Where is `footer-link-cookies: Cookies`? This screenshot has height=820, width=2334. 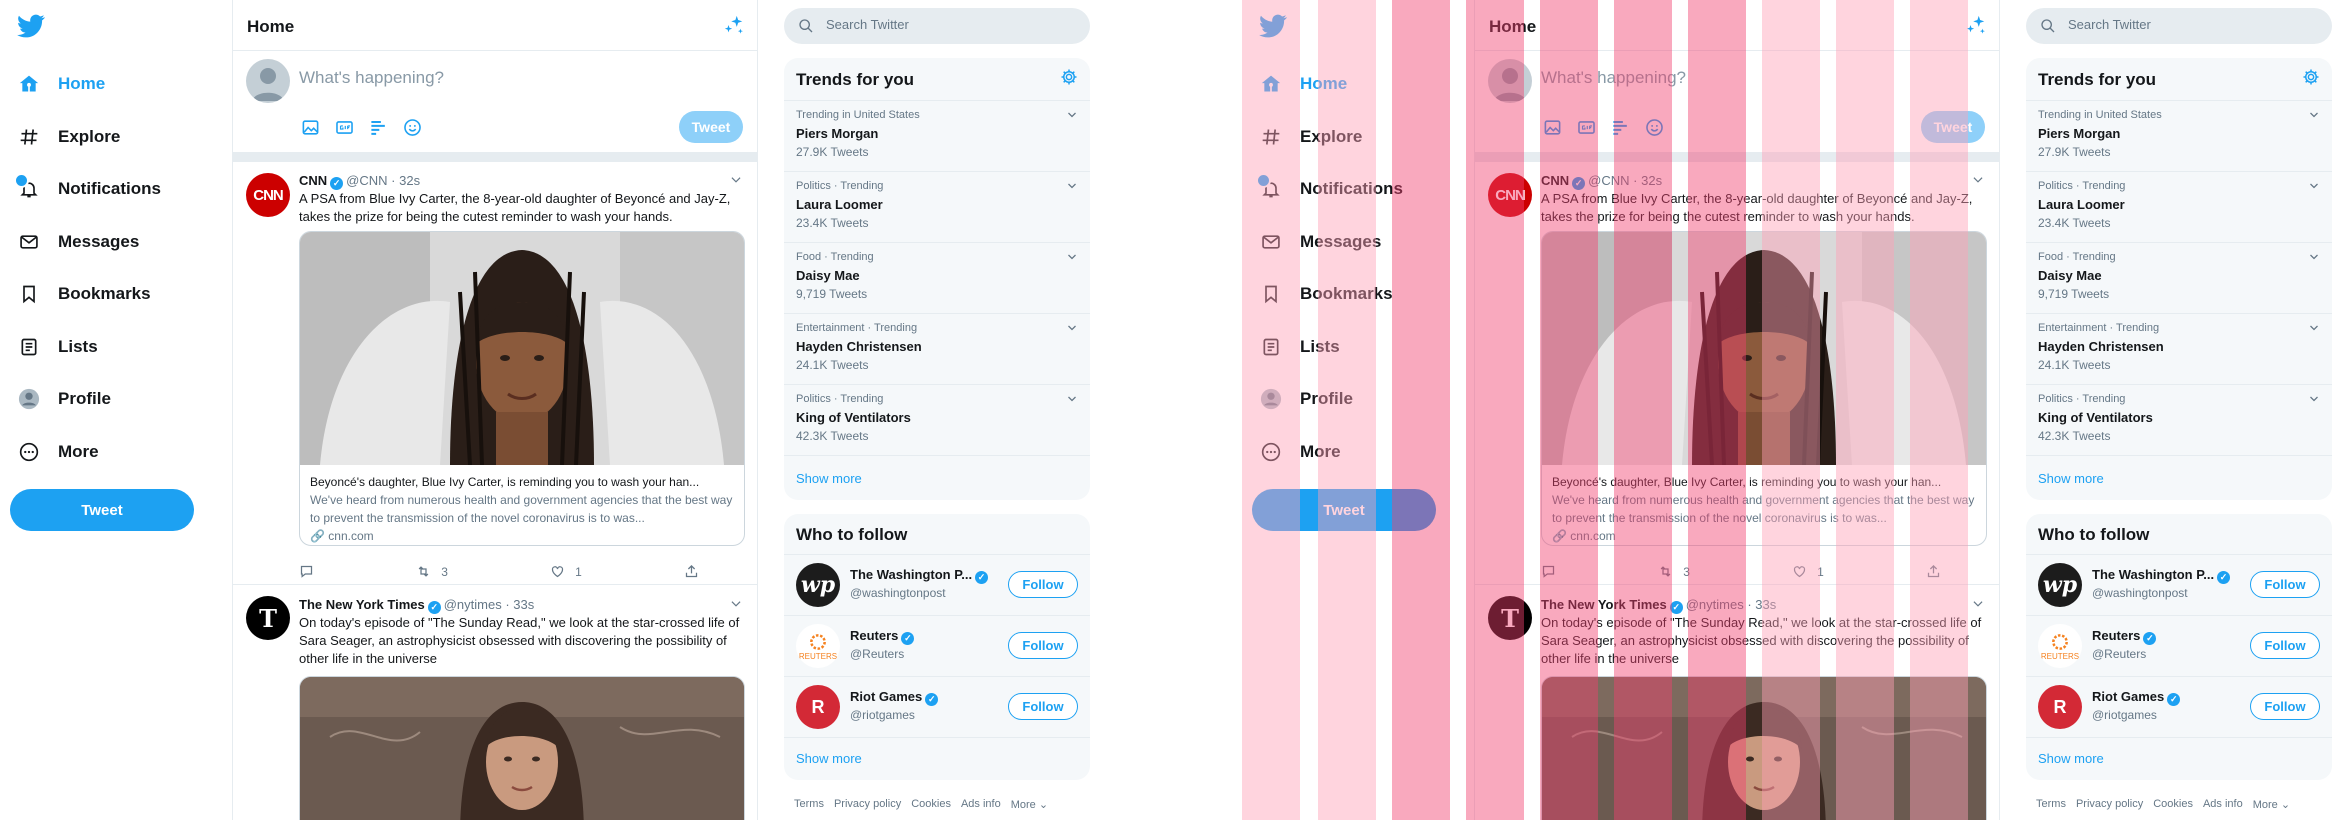 footer-link-cookies: Cookies is located at coordinates (2173, 804).